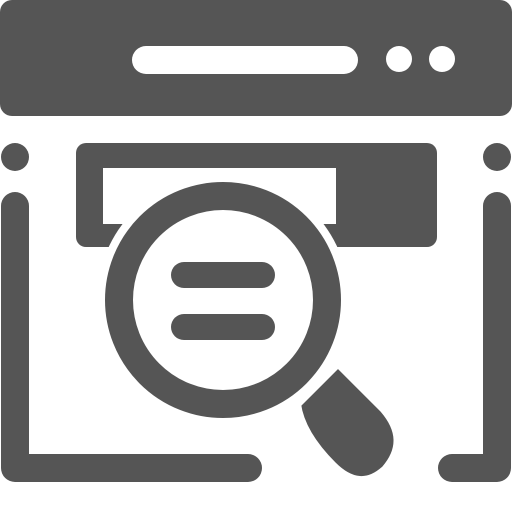  Describe the element at coordinates (15, 157) in the screenshot. I see `frame-dot-left` at that location.